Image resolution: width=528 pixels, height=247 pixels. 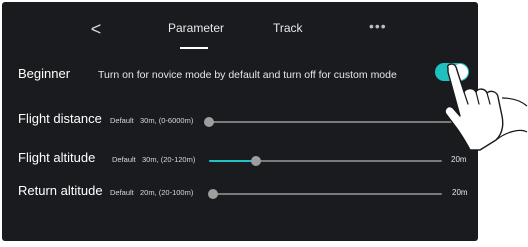 What do you see at coordinates (44, 73) in the screenshot?
I see `beginner-label: Beginner` at bounding box center [44, 73].